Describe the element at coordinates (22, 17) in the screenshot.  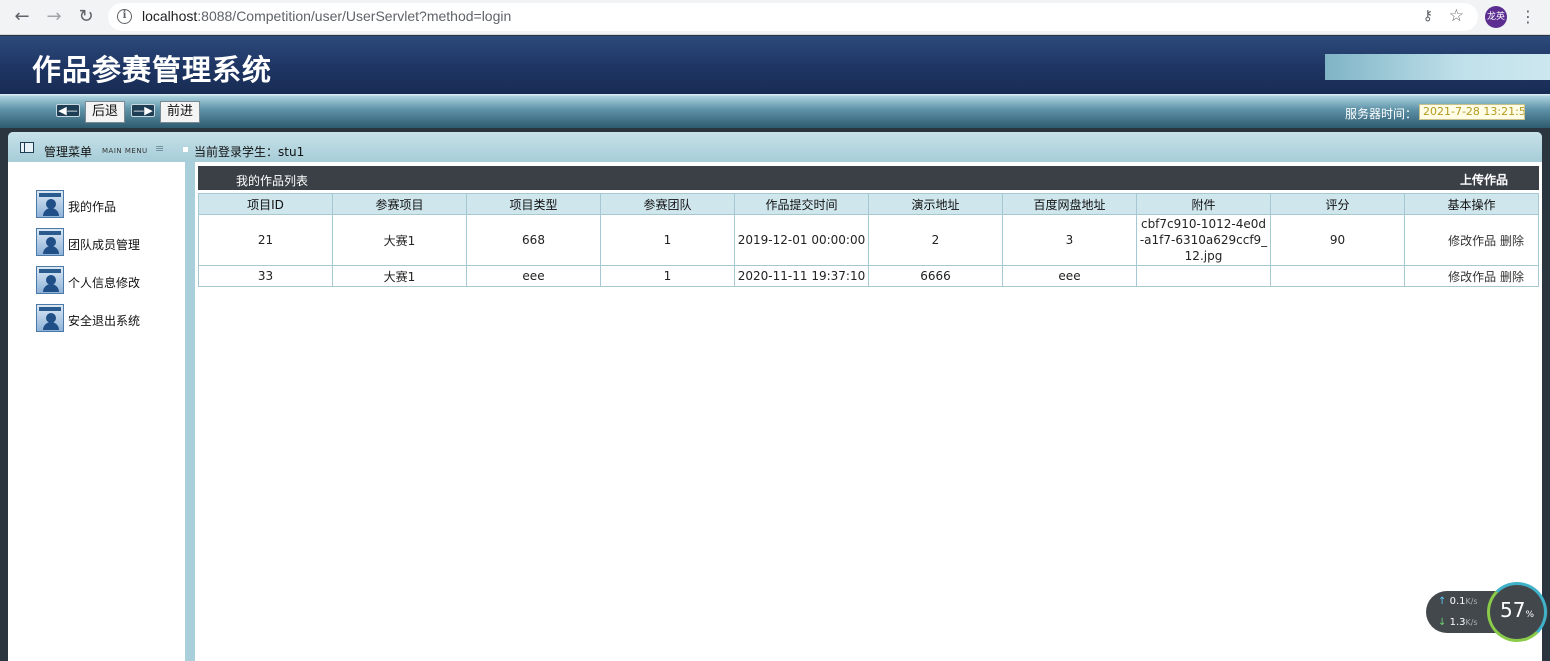
I see `back-arrow-icon: ←` at that location.